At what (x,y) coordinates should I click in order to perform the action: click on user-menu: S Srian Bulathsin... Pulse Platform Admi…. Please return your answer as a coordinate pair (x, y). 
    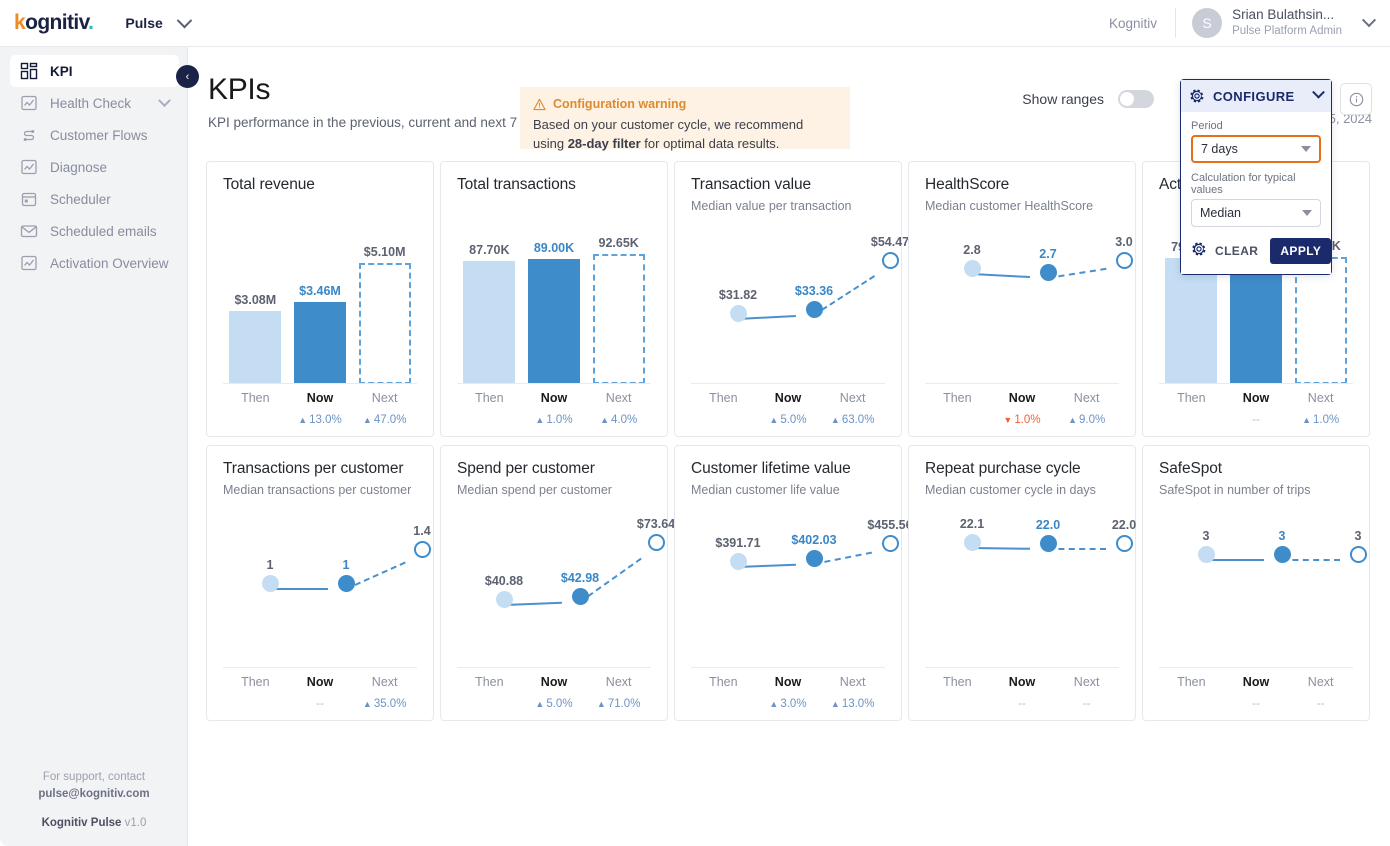
    Looking at the image, I should click on (1283, 23).